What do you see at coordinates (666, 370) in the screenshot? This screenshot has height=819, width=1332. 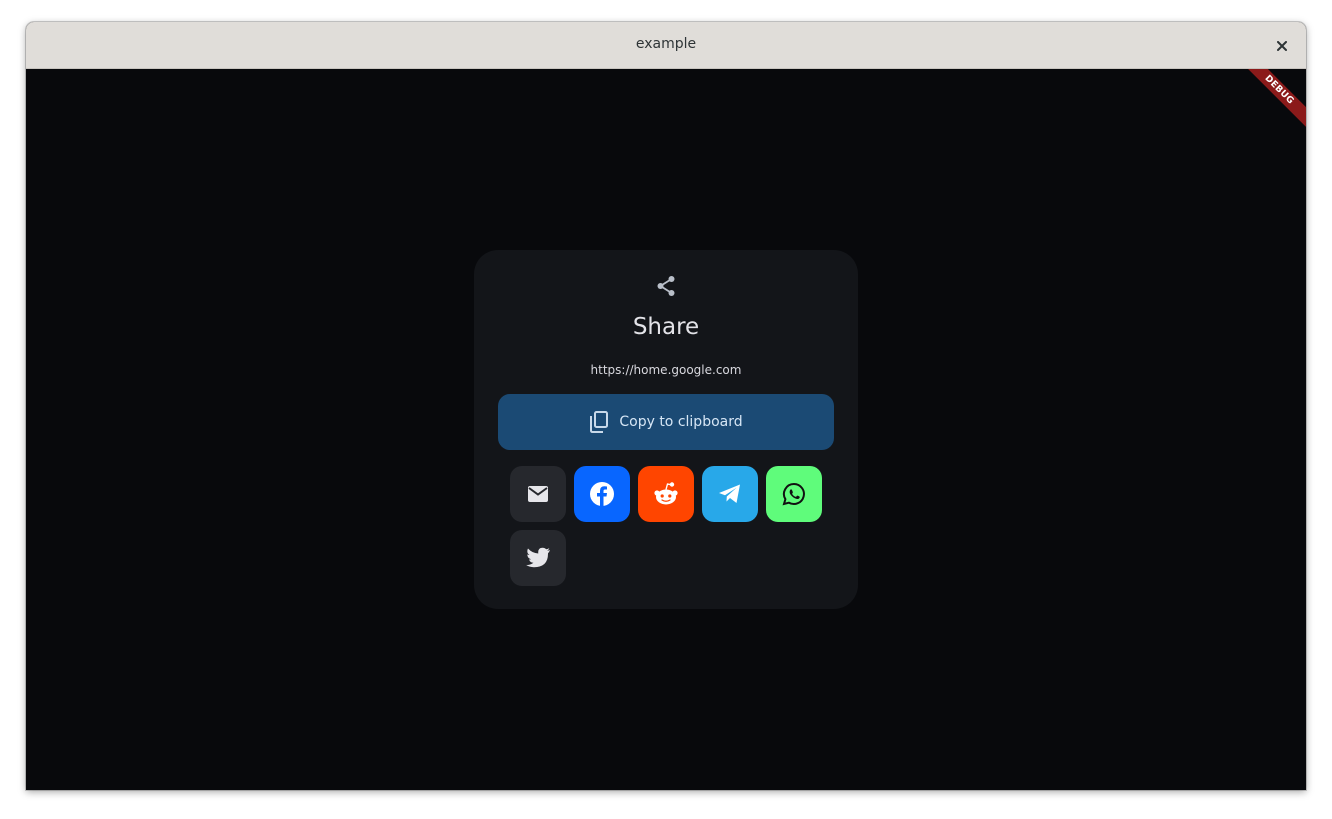 I see `share-url: https://home.google.com` at bounding box center [666, 370].